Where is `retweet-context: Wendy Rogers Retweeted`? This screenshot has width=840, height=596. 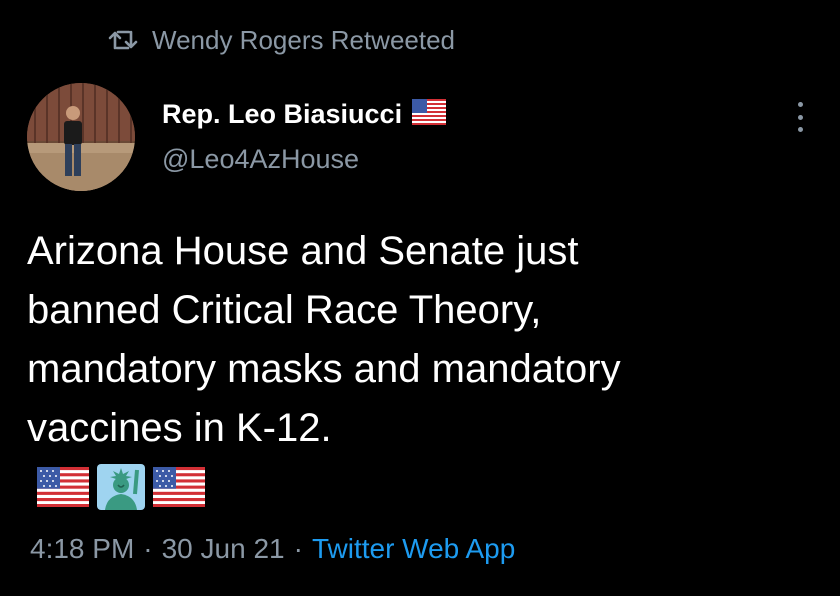
retweet-context: Wendy Rogers Retweeted is located at coordinates (281, 40).